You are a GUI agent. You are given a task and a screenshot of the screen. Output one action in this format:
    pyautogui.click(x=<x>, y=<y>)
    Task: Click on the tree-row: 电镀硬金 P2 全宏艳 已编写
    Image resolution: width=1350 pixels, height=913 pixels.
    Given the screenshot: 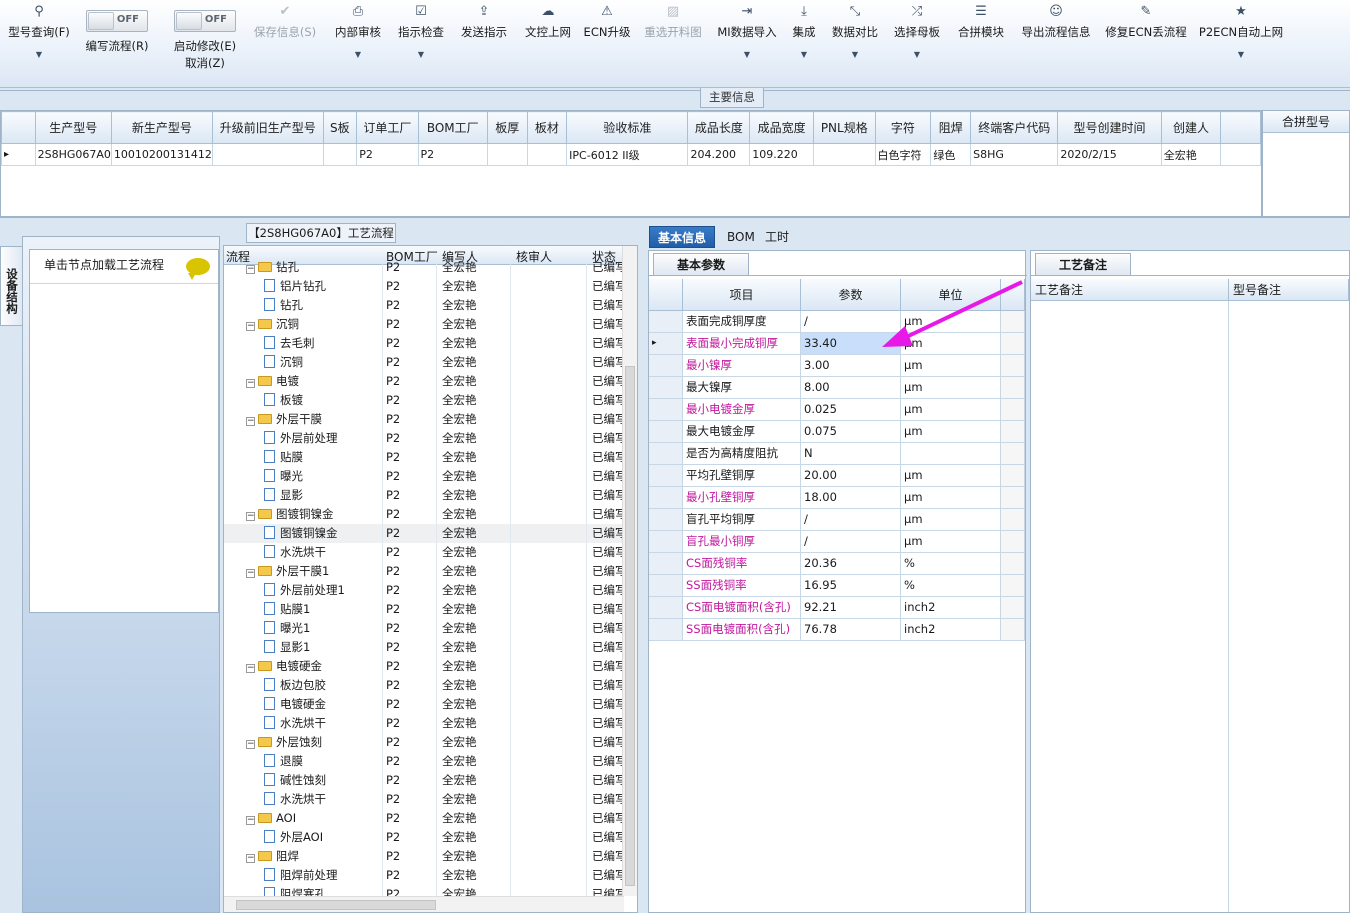 What is the action you would take?
    pyautogui.click(x=424, y=704)
    